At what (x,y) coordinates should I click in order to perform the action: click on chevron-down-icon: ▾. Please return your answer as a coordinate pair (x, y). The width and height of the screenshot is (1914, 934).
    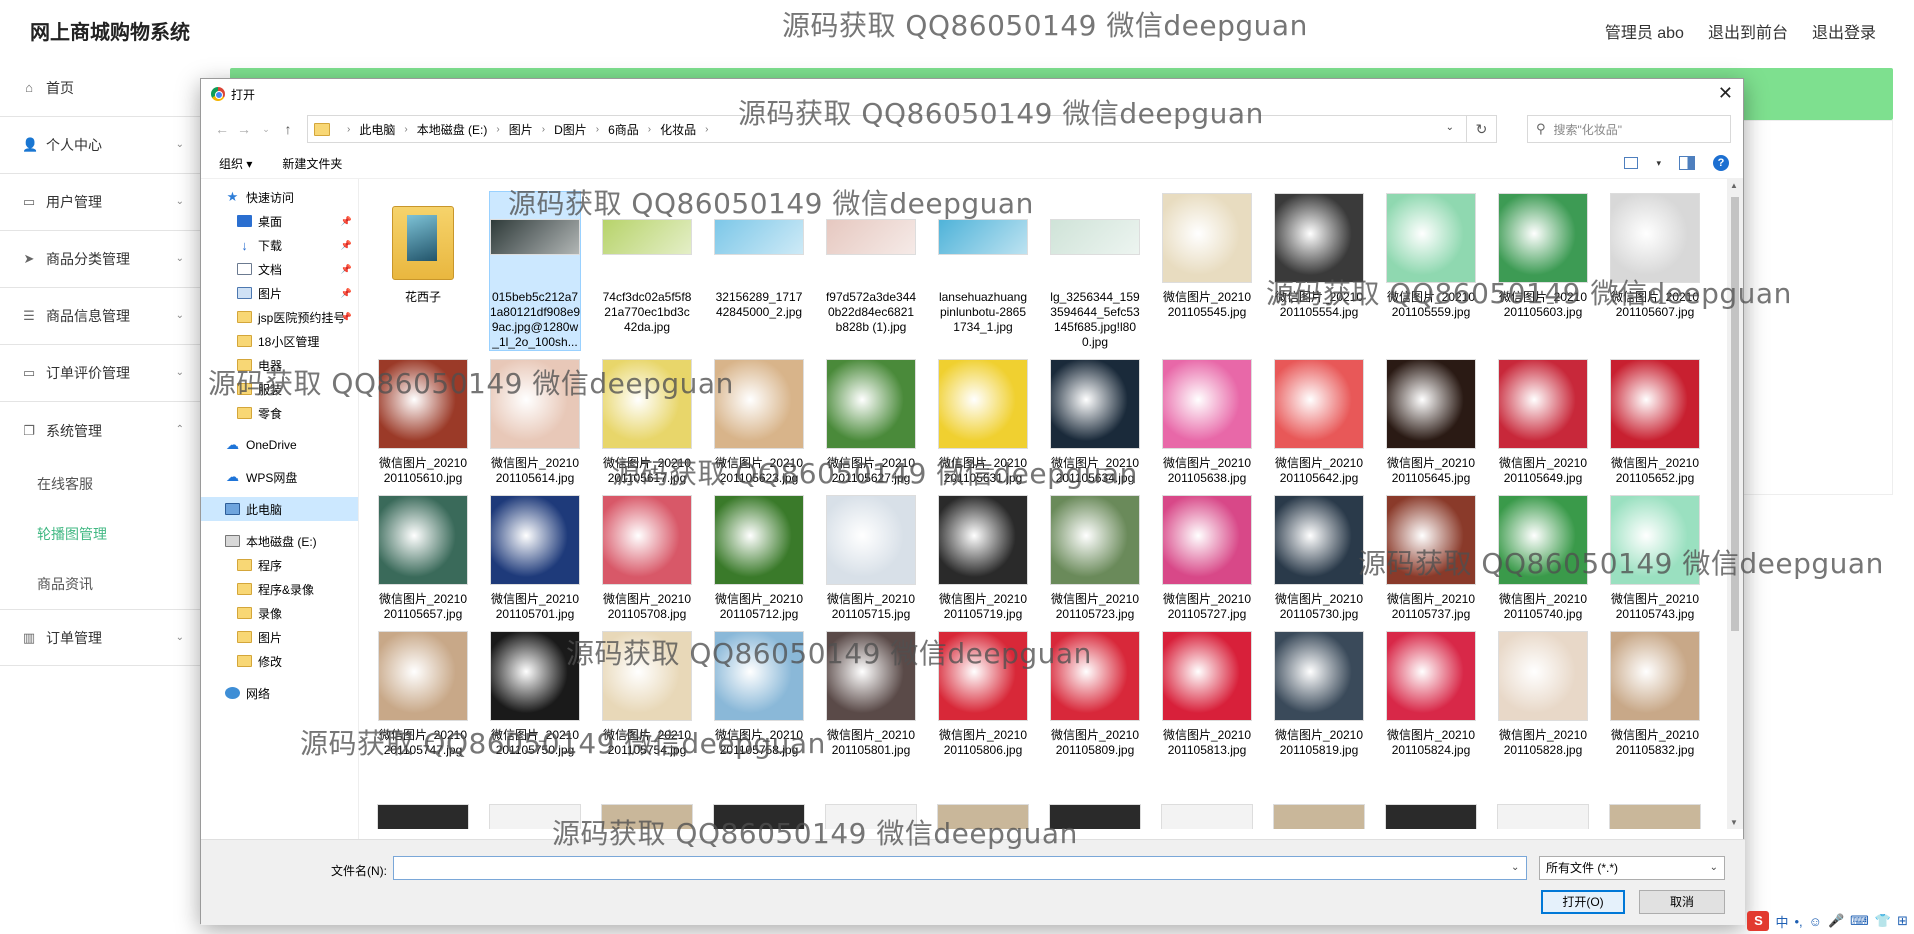
    Looking at the image, I should click on (1658, 163).